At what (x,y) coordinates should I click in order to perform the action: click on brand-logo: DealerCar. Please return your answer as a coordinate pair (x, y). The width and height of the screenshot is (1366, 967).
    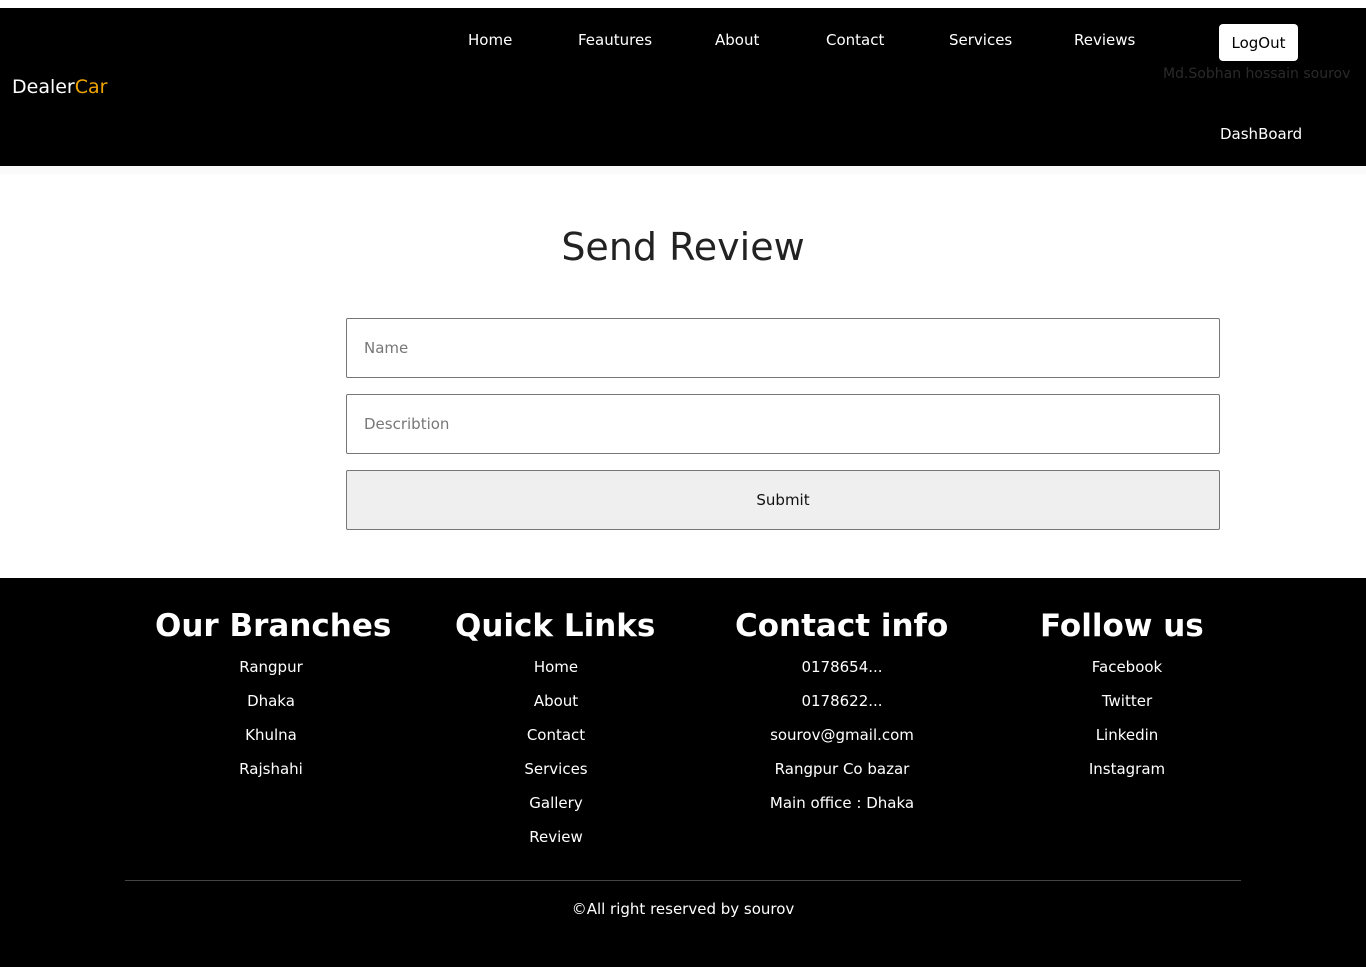
    Looking at the image, I should click on (59, 87).